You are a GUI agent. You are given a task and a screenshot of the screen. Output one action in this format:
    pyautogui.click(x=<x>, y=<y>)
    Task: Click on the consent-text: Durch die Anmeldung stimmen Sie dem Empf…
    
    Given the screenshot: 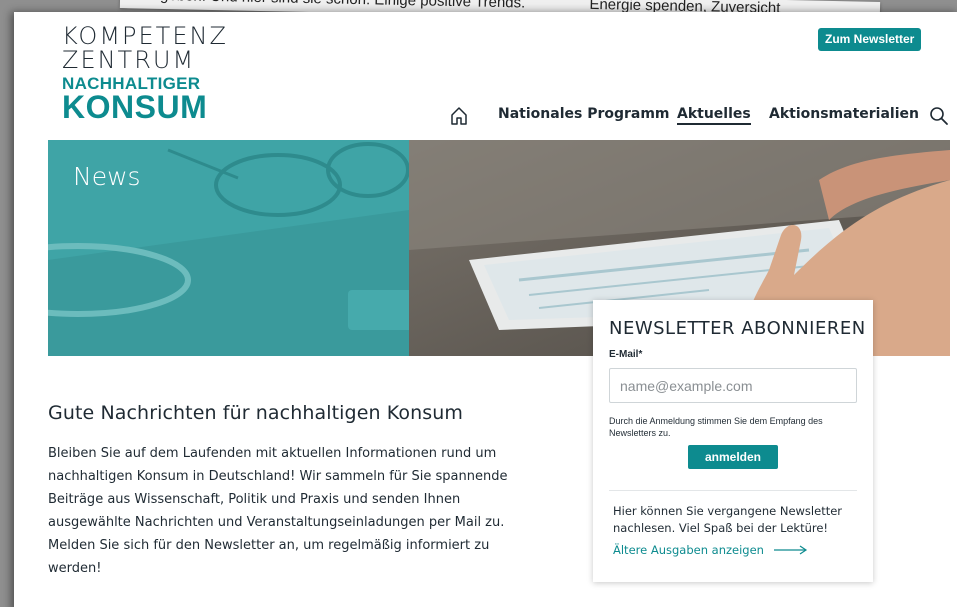 What is the action you would take?
    pyautogui.click(x=716, y=427)
    